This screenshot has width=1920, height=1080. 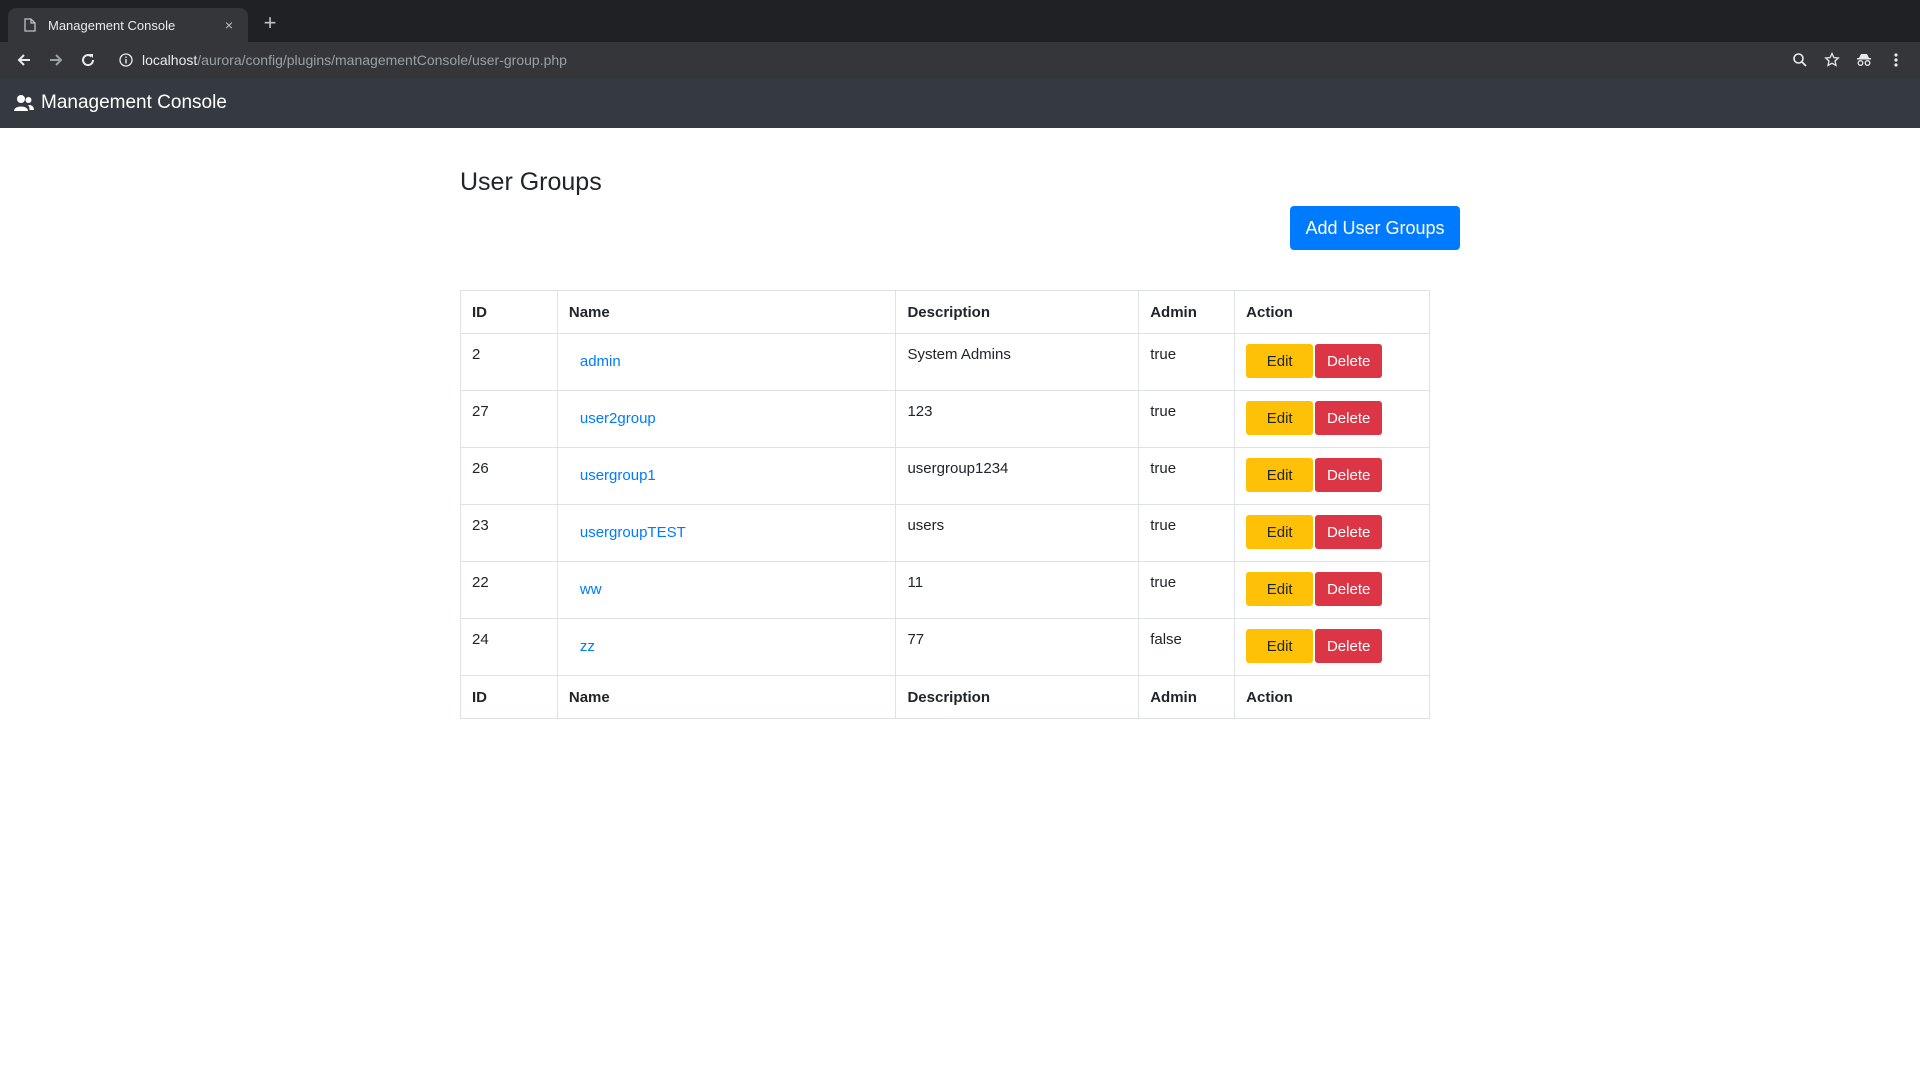 I want to click on navbar-brand: Management Console, so click(x=120, y=103).